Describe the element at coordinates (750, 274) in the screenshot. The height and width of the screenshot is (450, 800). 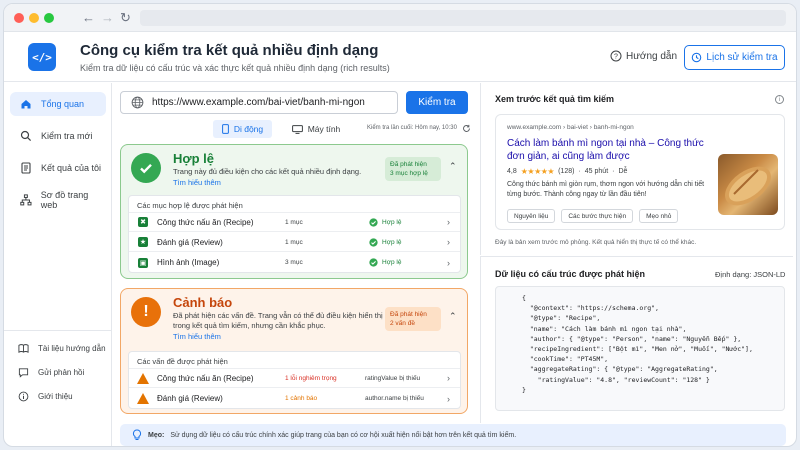
I see `format-label: Định dạng: JSON-LD` at that location.